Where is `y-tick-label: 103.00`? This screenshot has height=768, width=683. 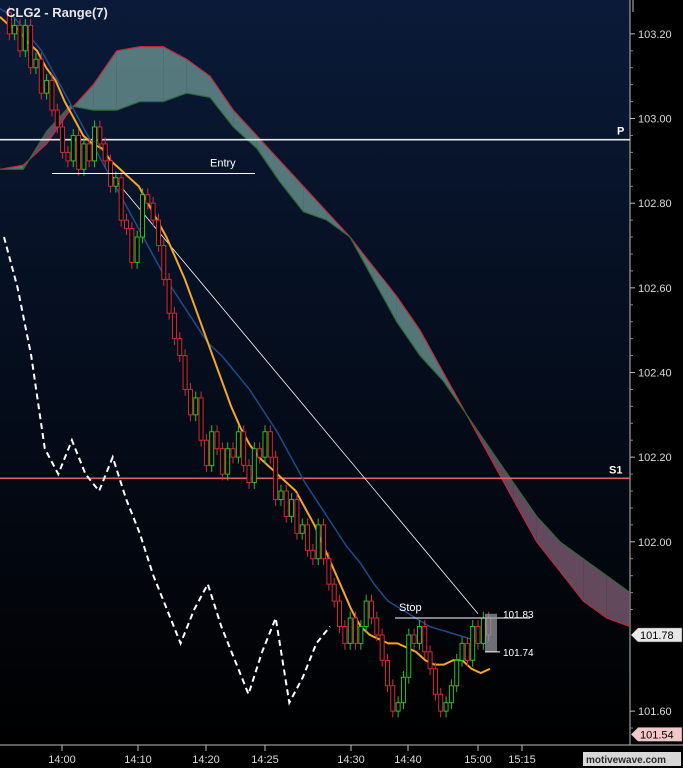 y-tick-label: 103.00 is located at coordinates (655, 120).